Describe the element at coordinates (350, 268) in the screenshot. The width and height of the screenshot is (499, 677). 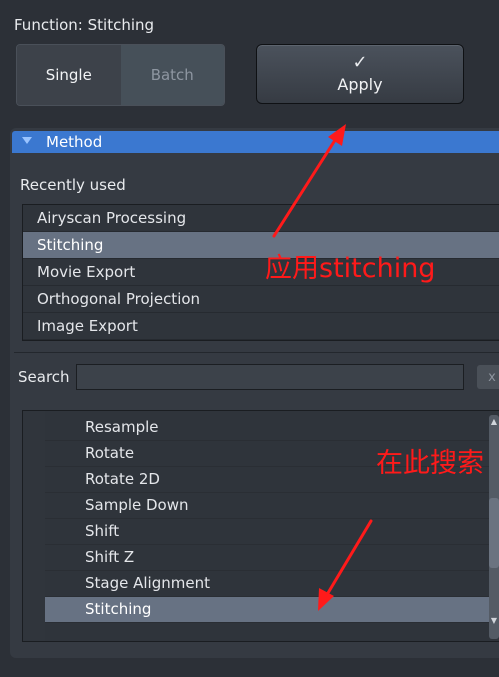
I see `apply-annotation: 应用stitching` at that location.